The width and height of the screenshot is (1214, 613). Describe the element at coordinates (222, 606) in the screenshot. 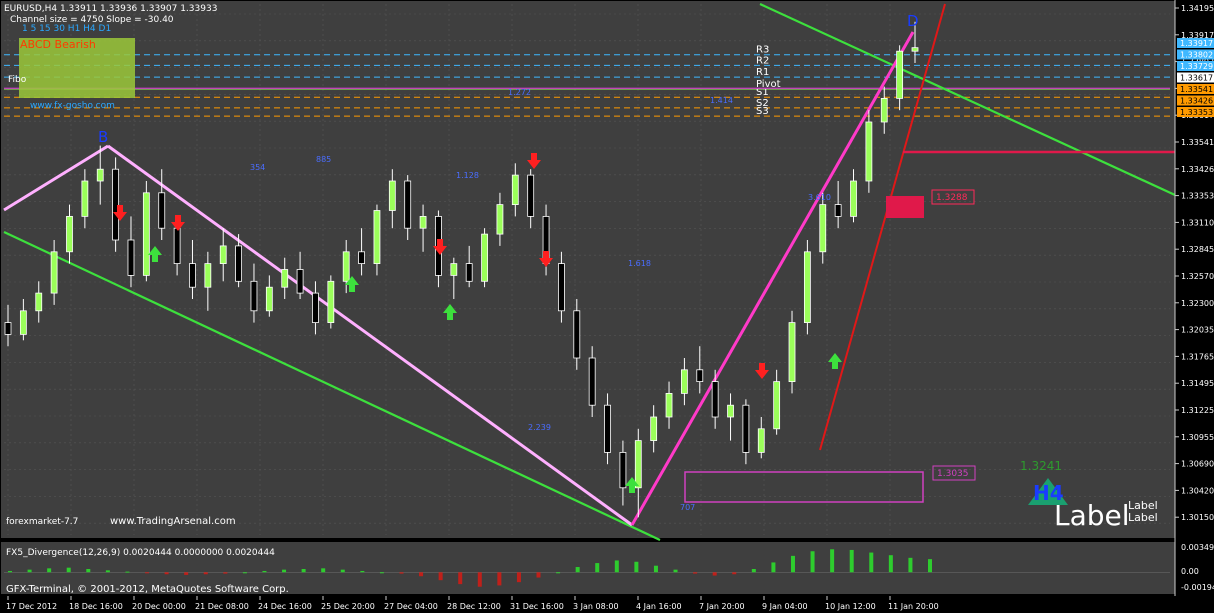

I see `time-tick-label: 21 Dec 08:00` at that location.